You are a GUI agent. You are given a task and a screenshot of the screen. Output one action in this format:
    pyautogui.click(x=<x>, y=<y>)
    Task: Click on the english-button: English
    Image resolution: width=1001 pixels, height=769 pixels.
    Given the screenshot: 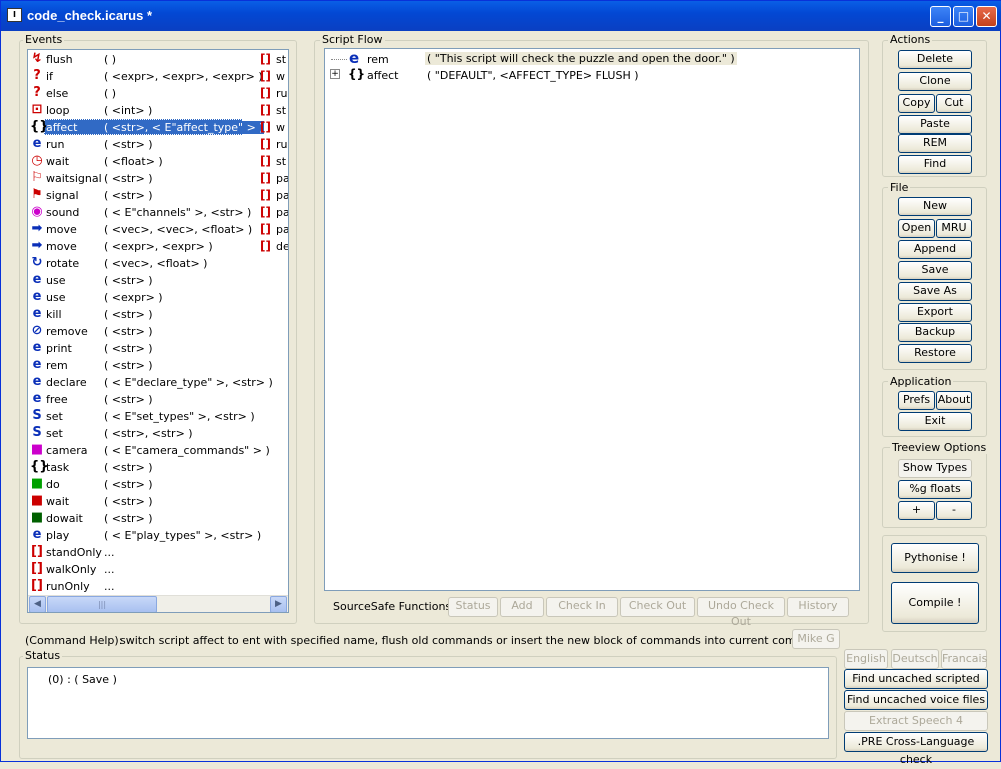 What is the action you would take?
    pyautogui.click(x=866, y=659)
    